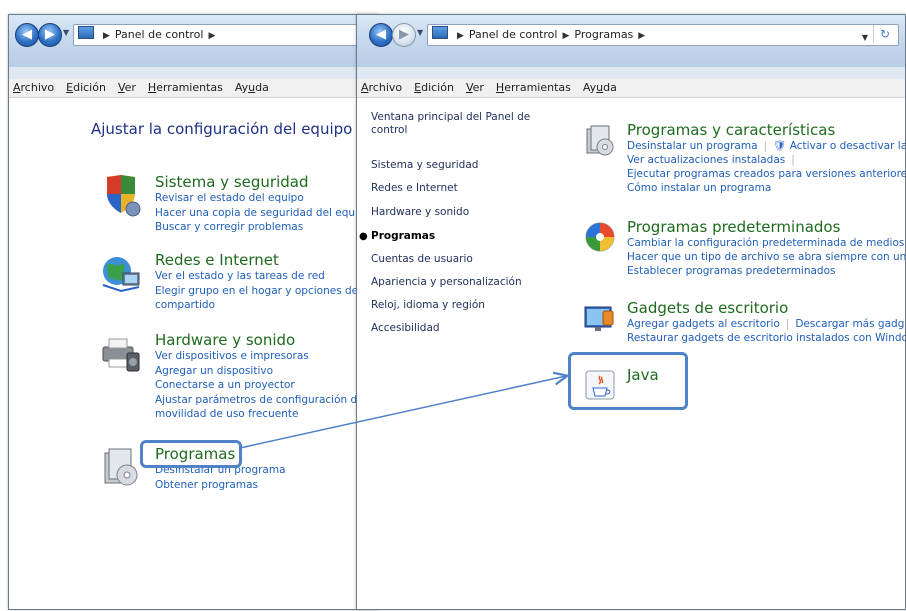  Describe the element at coordinates (259, 385) in the screenshot. I see `link-conectar-proyector: Conectarse a un proyector` at that location.